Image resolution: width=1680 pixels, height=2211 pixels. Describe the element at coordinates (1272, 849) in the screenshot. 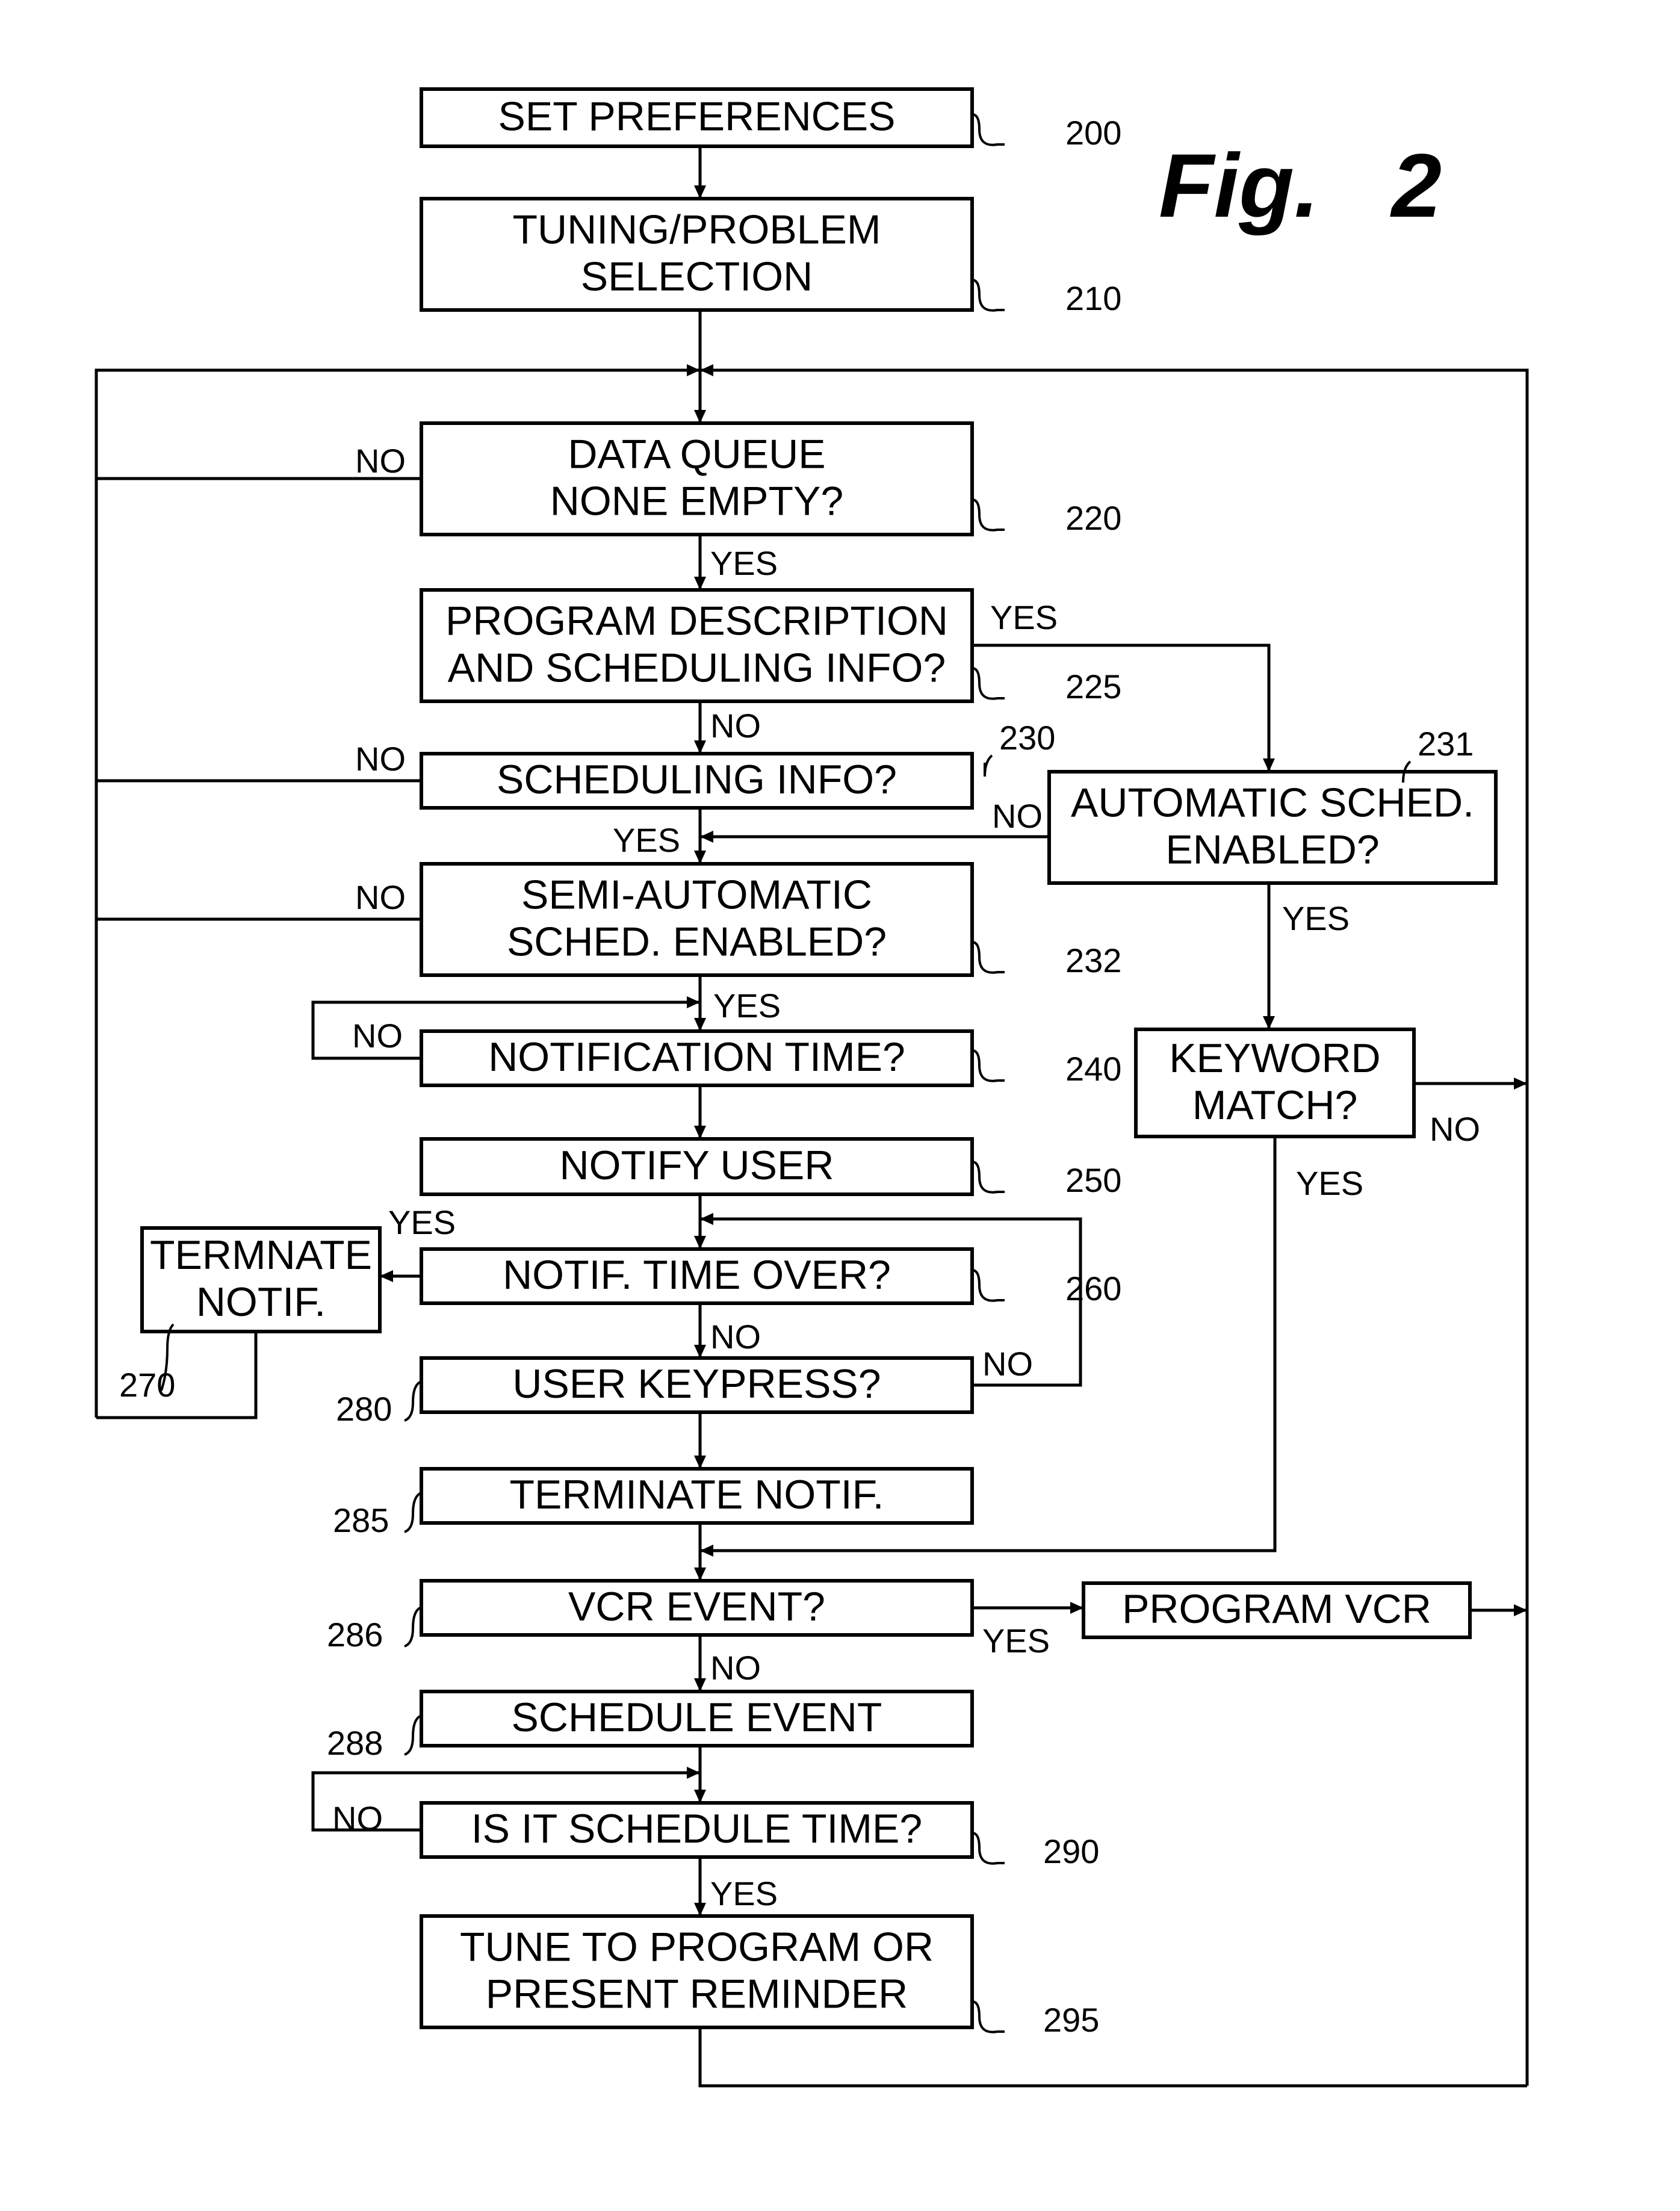

I see `box-label: ENABLED?` at that location.